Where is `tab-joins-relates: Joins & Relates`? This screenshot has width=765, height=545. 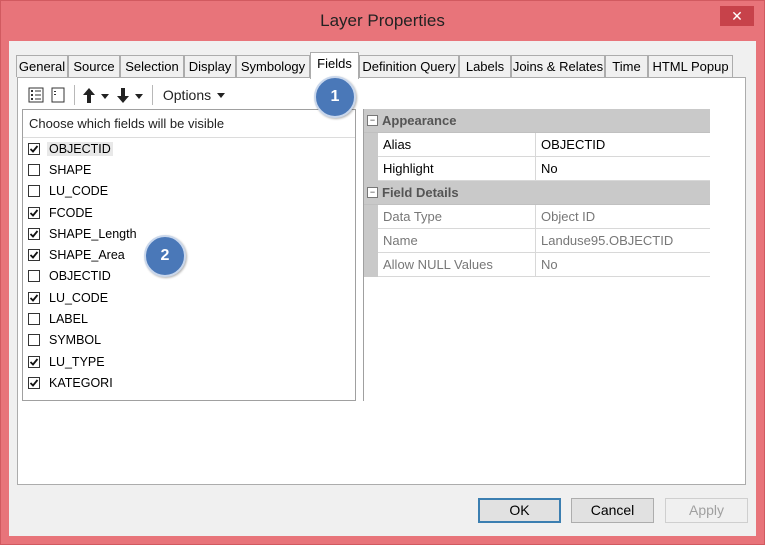
tab-joins-relates: Joins & Relates is located at coordinates (558, 66).